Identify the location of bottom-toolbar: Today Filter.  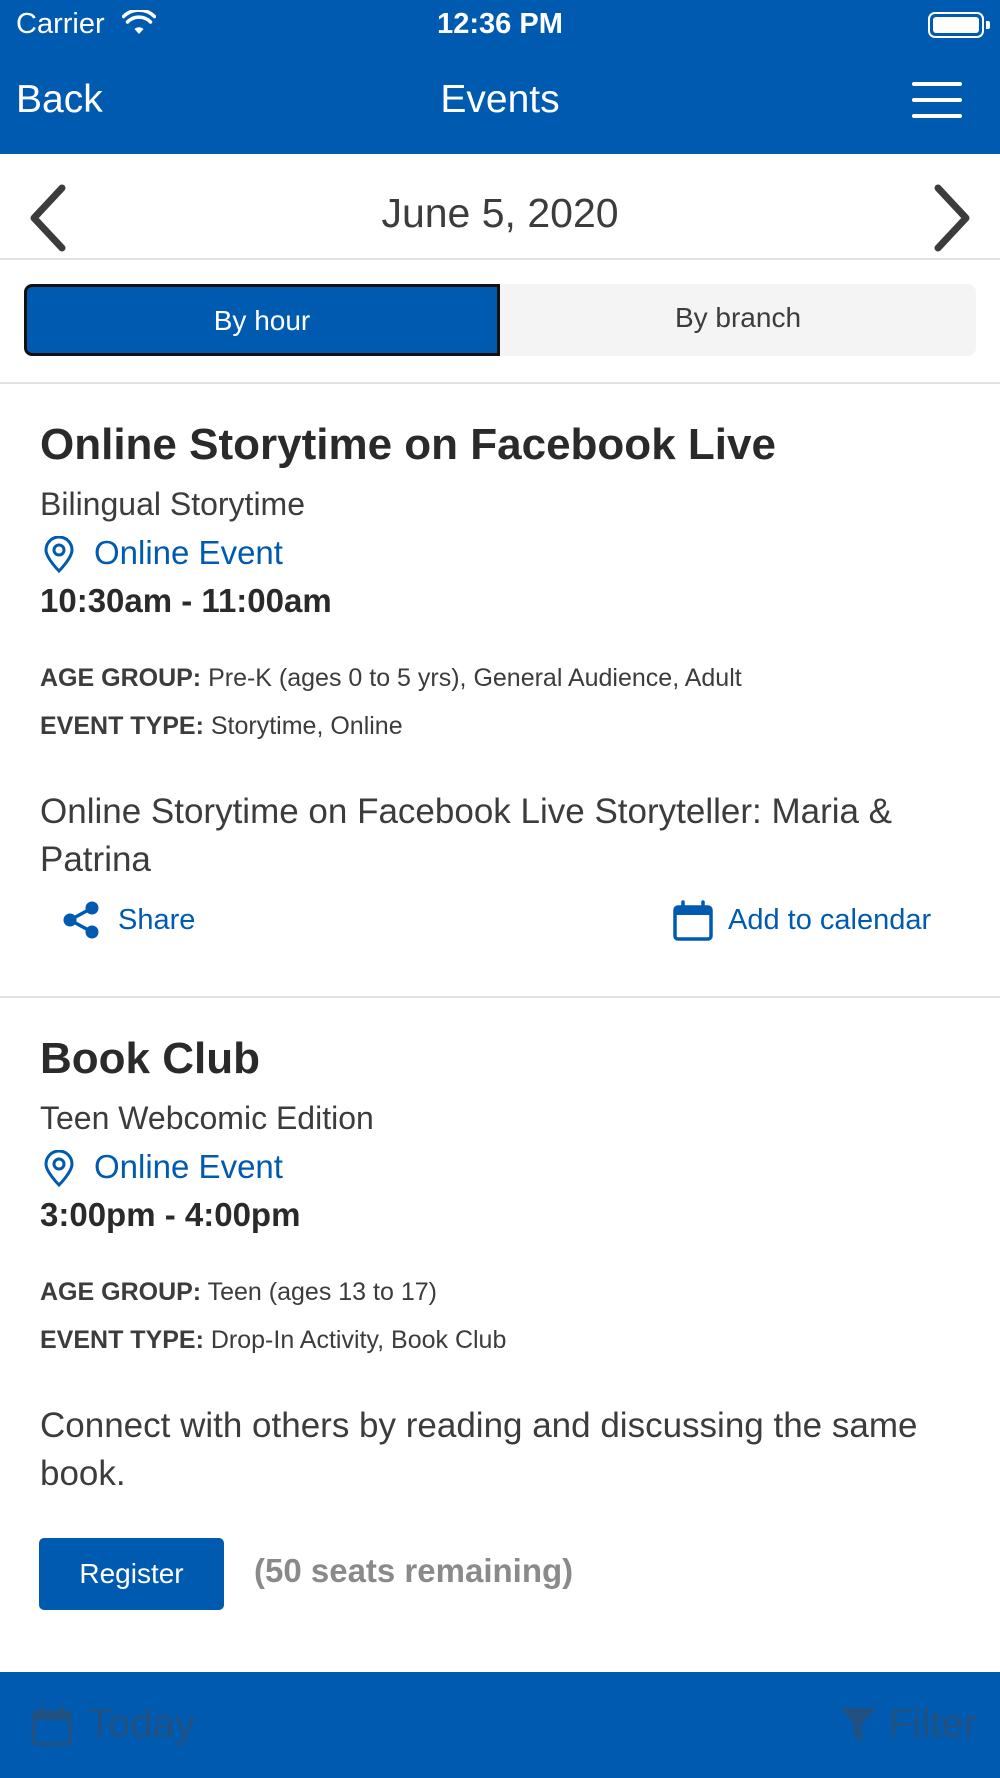
(500, 1725).